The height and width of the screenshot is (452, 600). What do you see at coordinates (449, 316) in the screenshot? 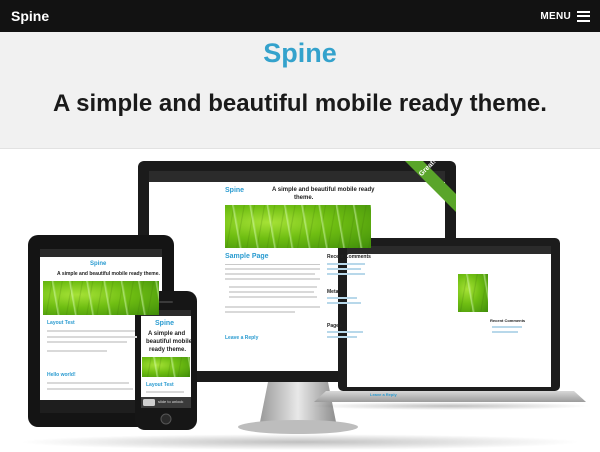
I see `laptop-screen` at bounding box center [449, 316].